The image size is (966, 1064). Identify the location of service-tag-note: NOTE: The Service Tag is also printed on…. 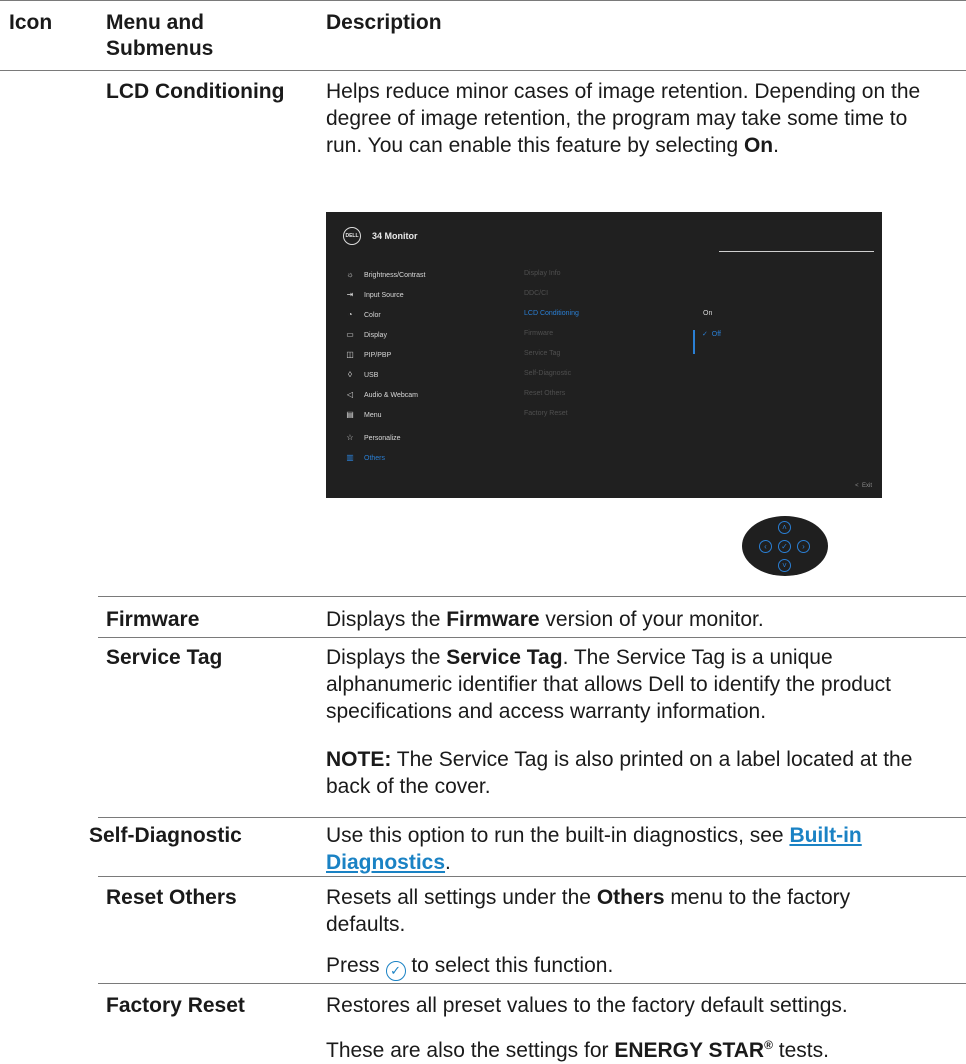
(619, 773).